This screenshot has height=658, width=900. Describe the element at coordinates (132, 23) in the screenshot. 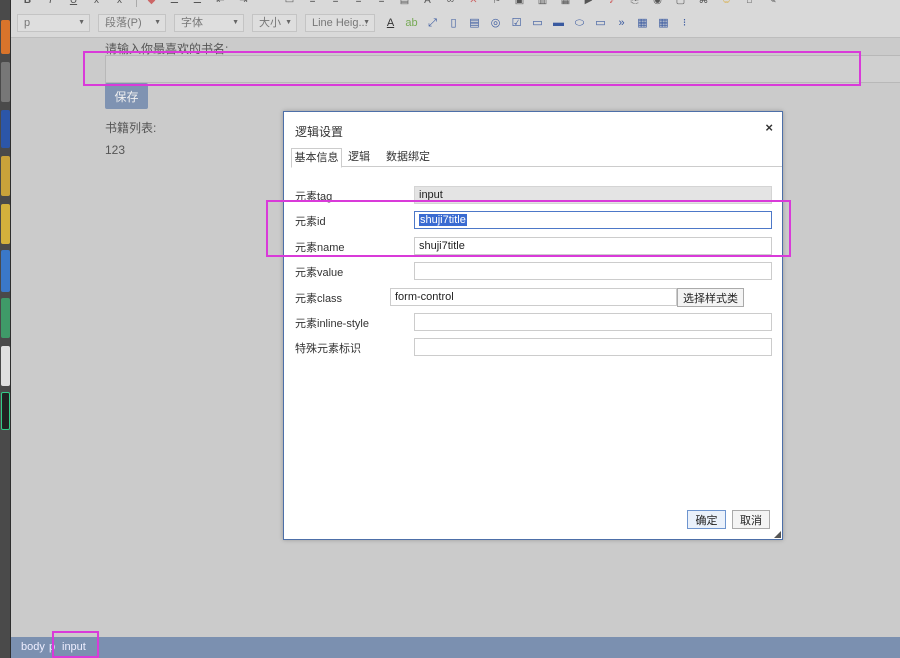

I see `paragraph-style-select: 段落(P) ▼` at that location.